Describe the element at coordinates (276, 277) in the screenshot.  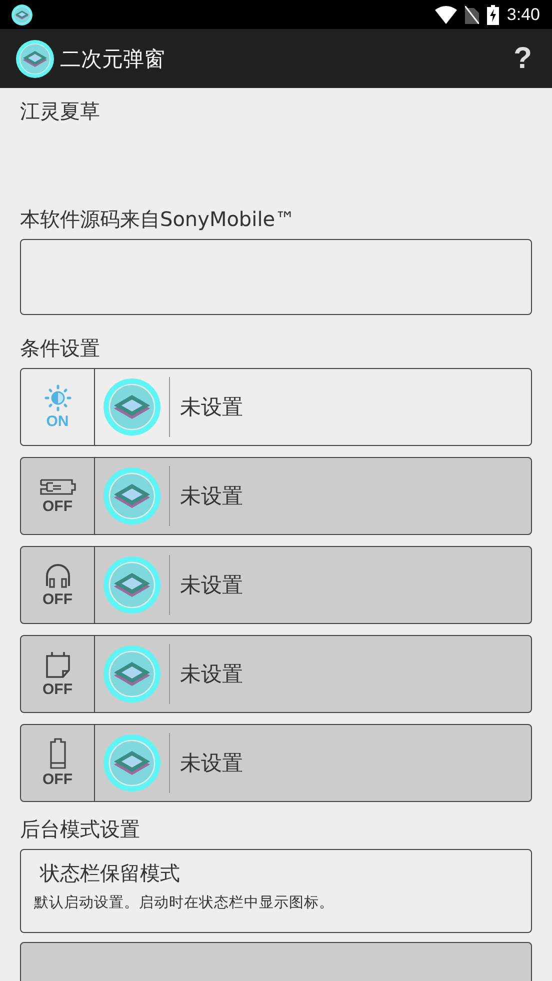
I see `source-text-field` at that location.